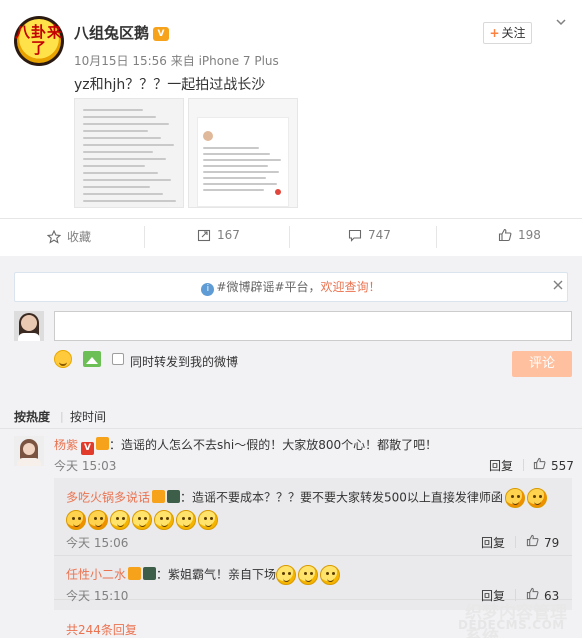  What do you see at coordinates (96, 575) in the screenshot?
I see `commenter-name: 任性小二水` at bounding box center [96, 575].